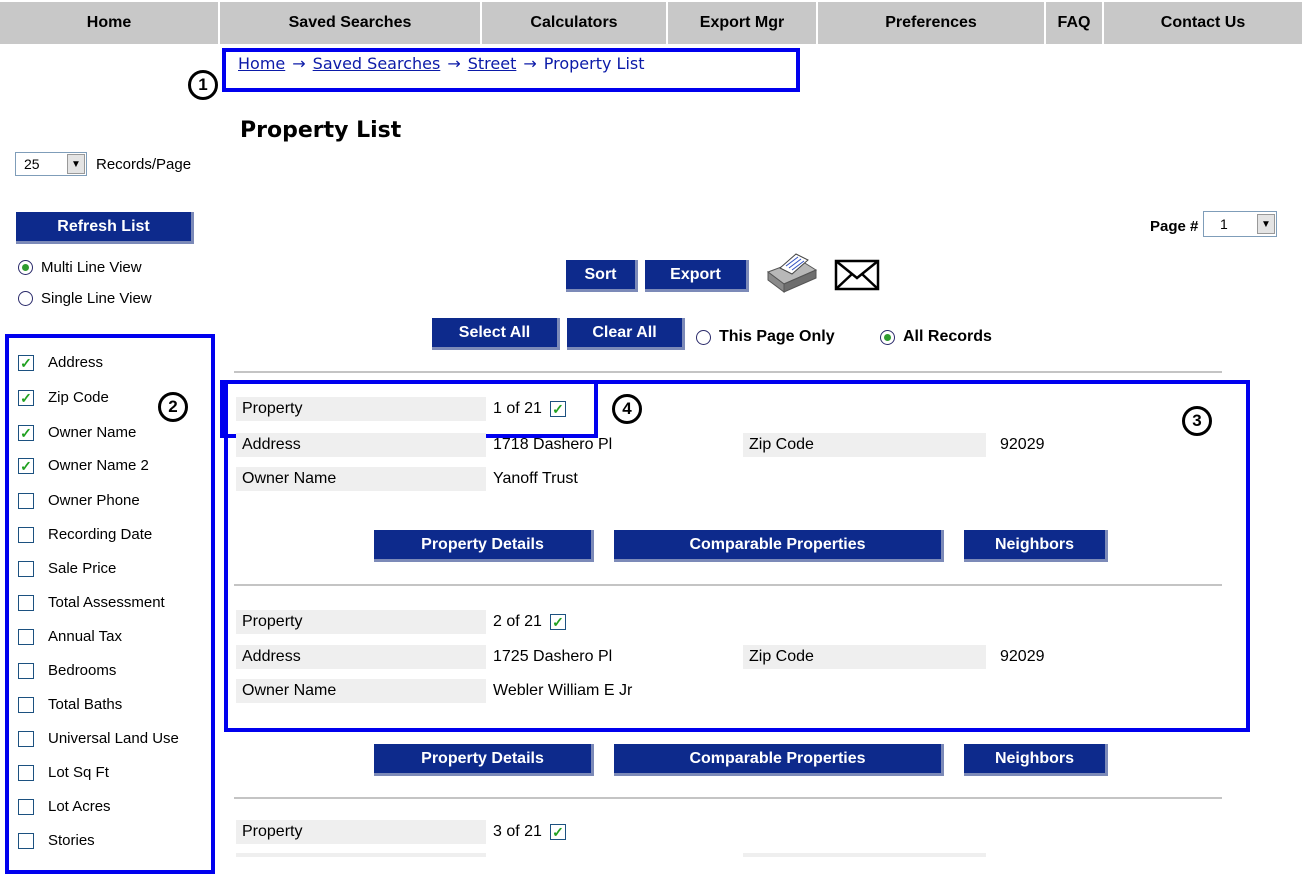  I want to click on all-records-label: All Records, so click(947, 336).